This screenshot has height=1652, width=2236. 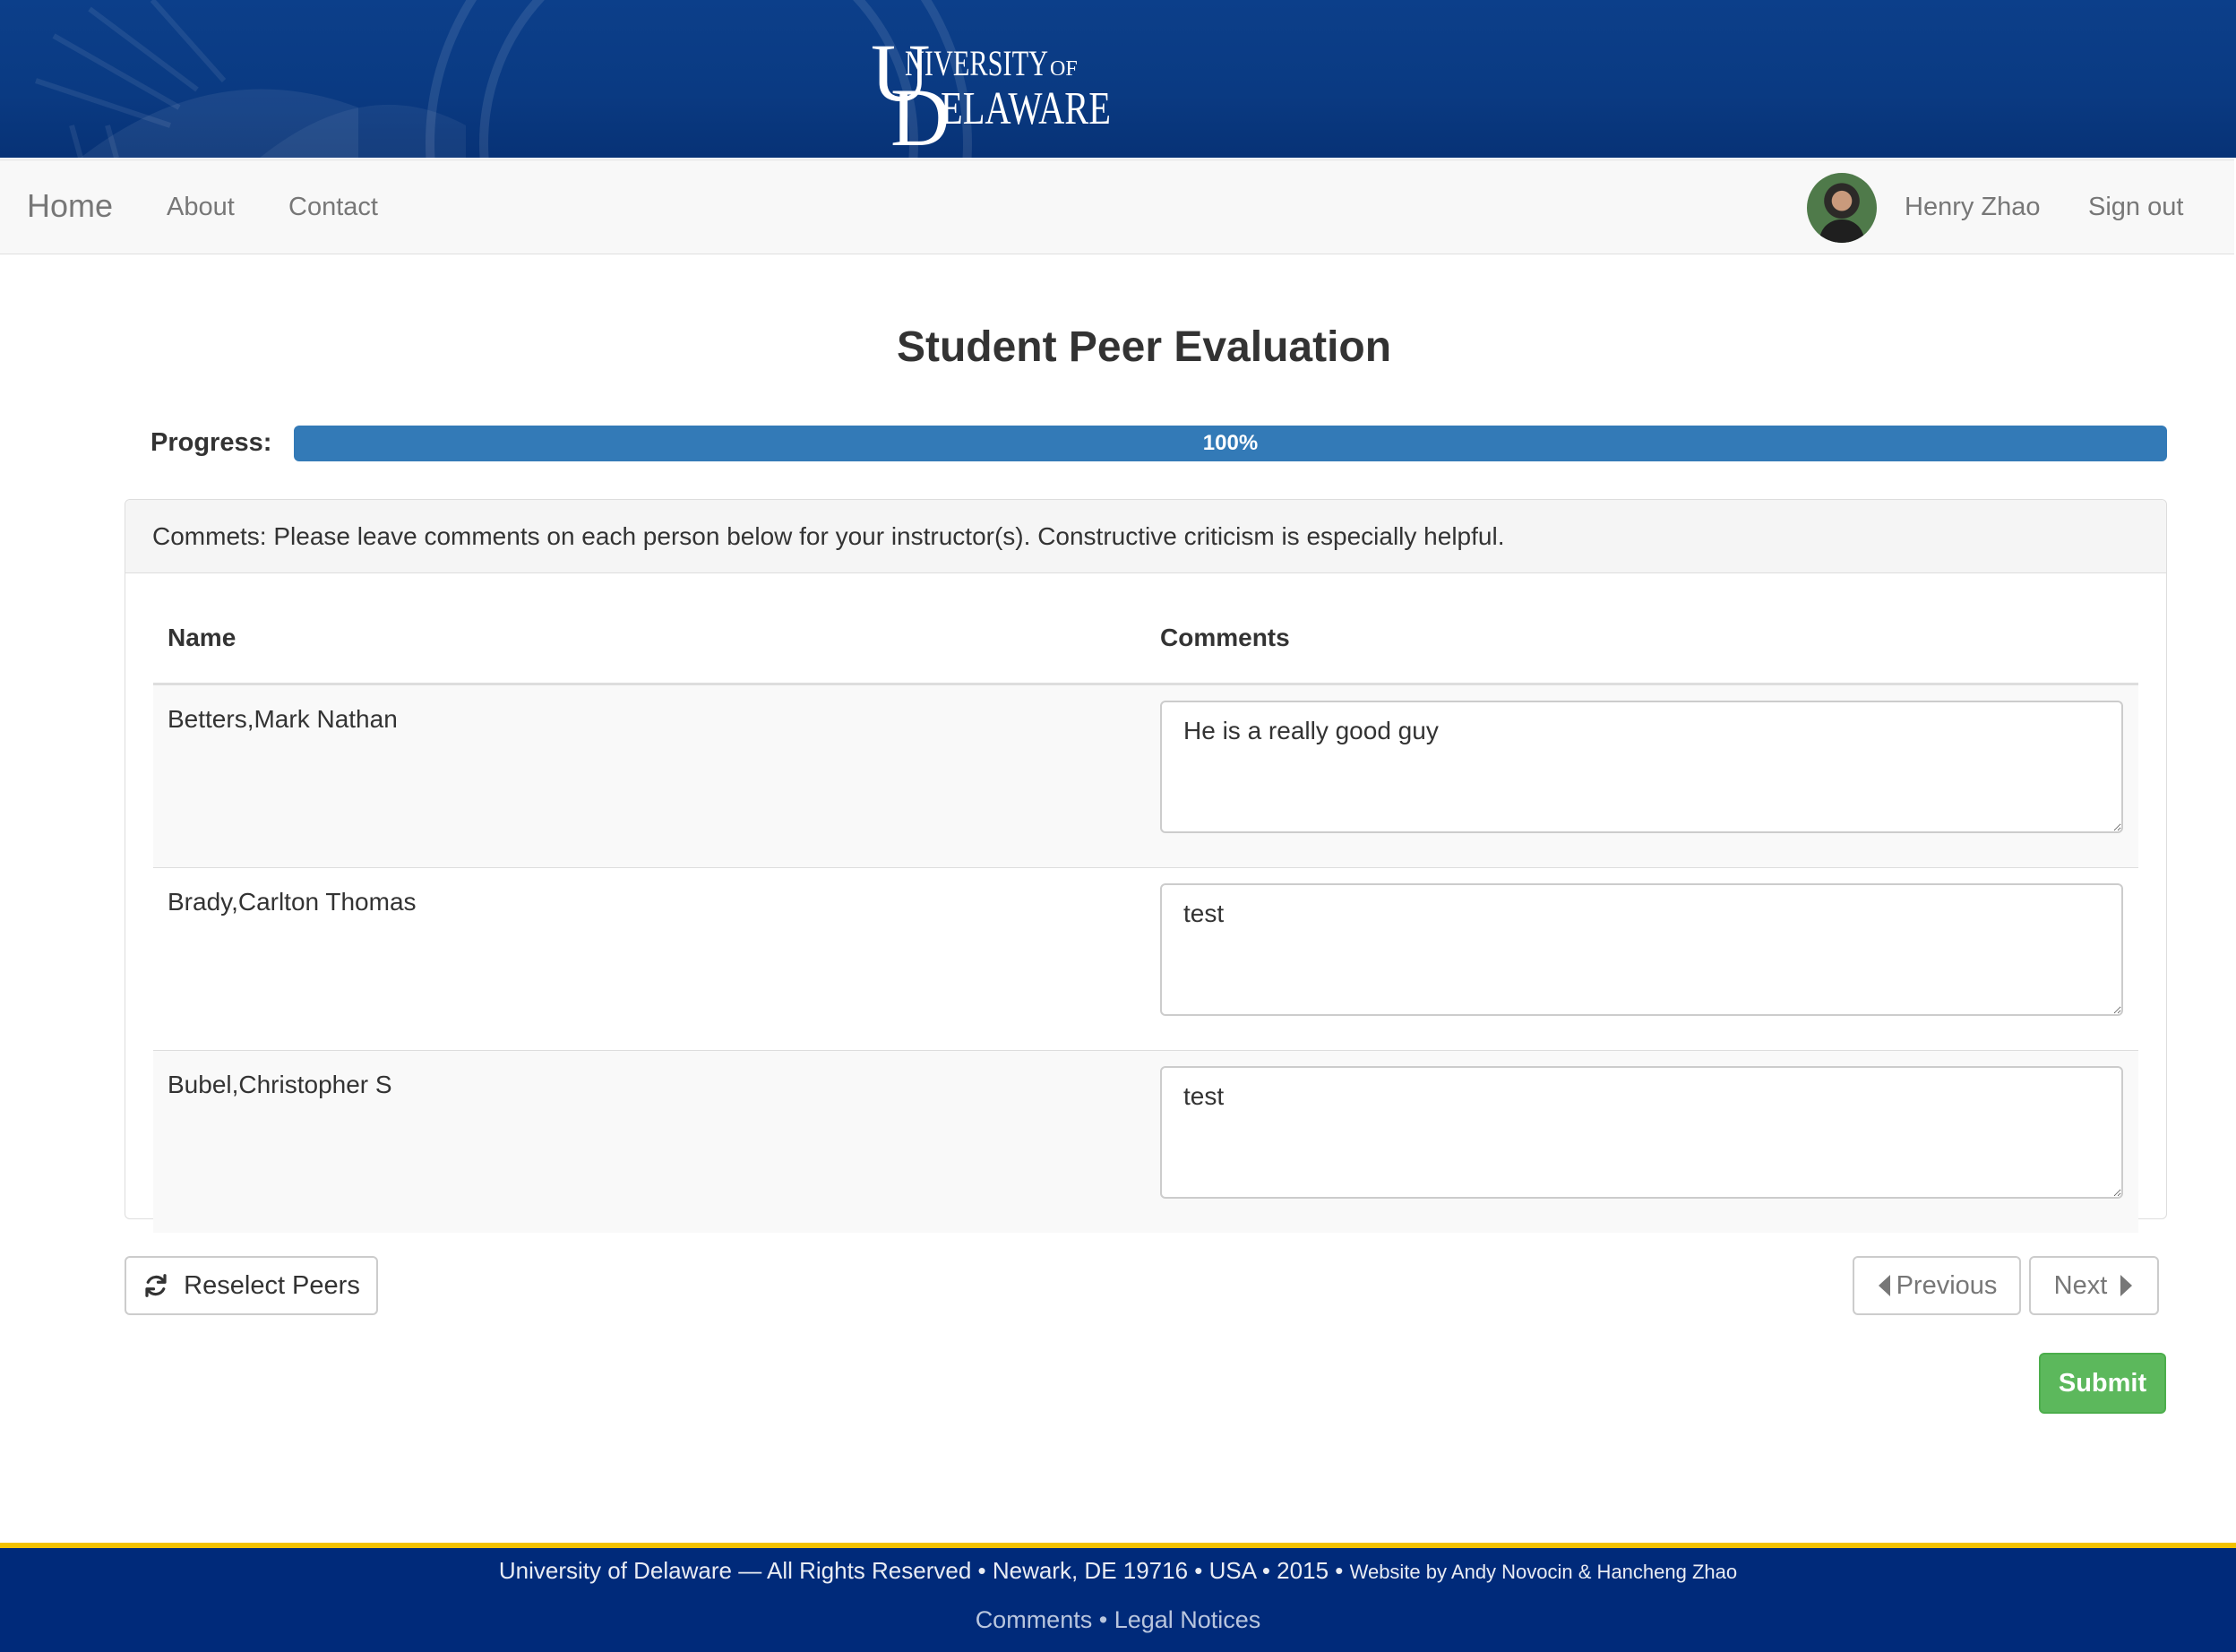 I want to click on header-banner: U D NIVERSITY OF ELAWARE, so click(x=1118, y=79).